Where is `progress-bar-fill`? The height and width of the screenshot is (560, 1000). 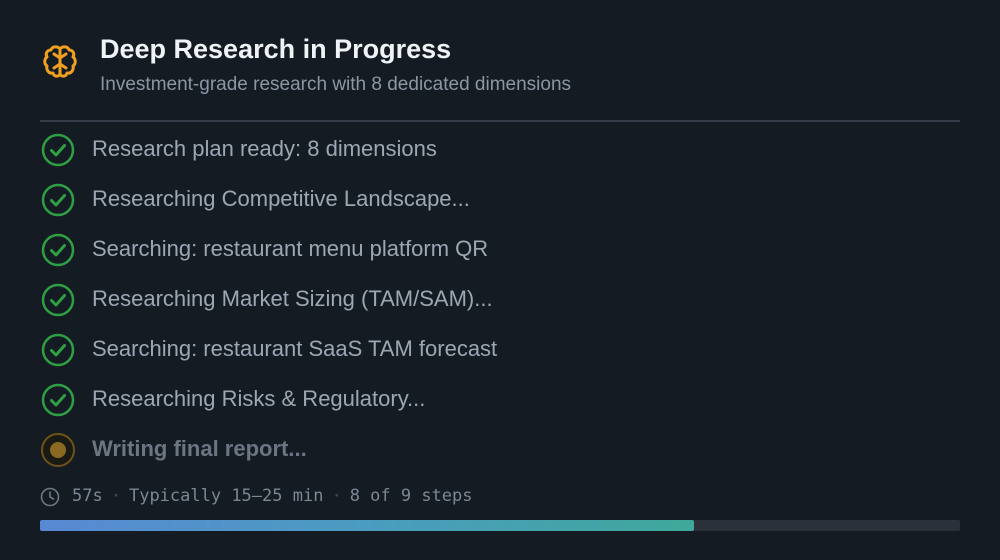 progress-bar-fill is located at coordinates (367, 525).